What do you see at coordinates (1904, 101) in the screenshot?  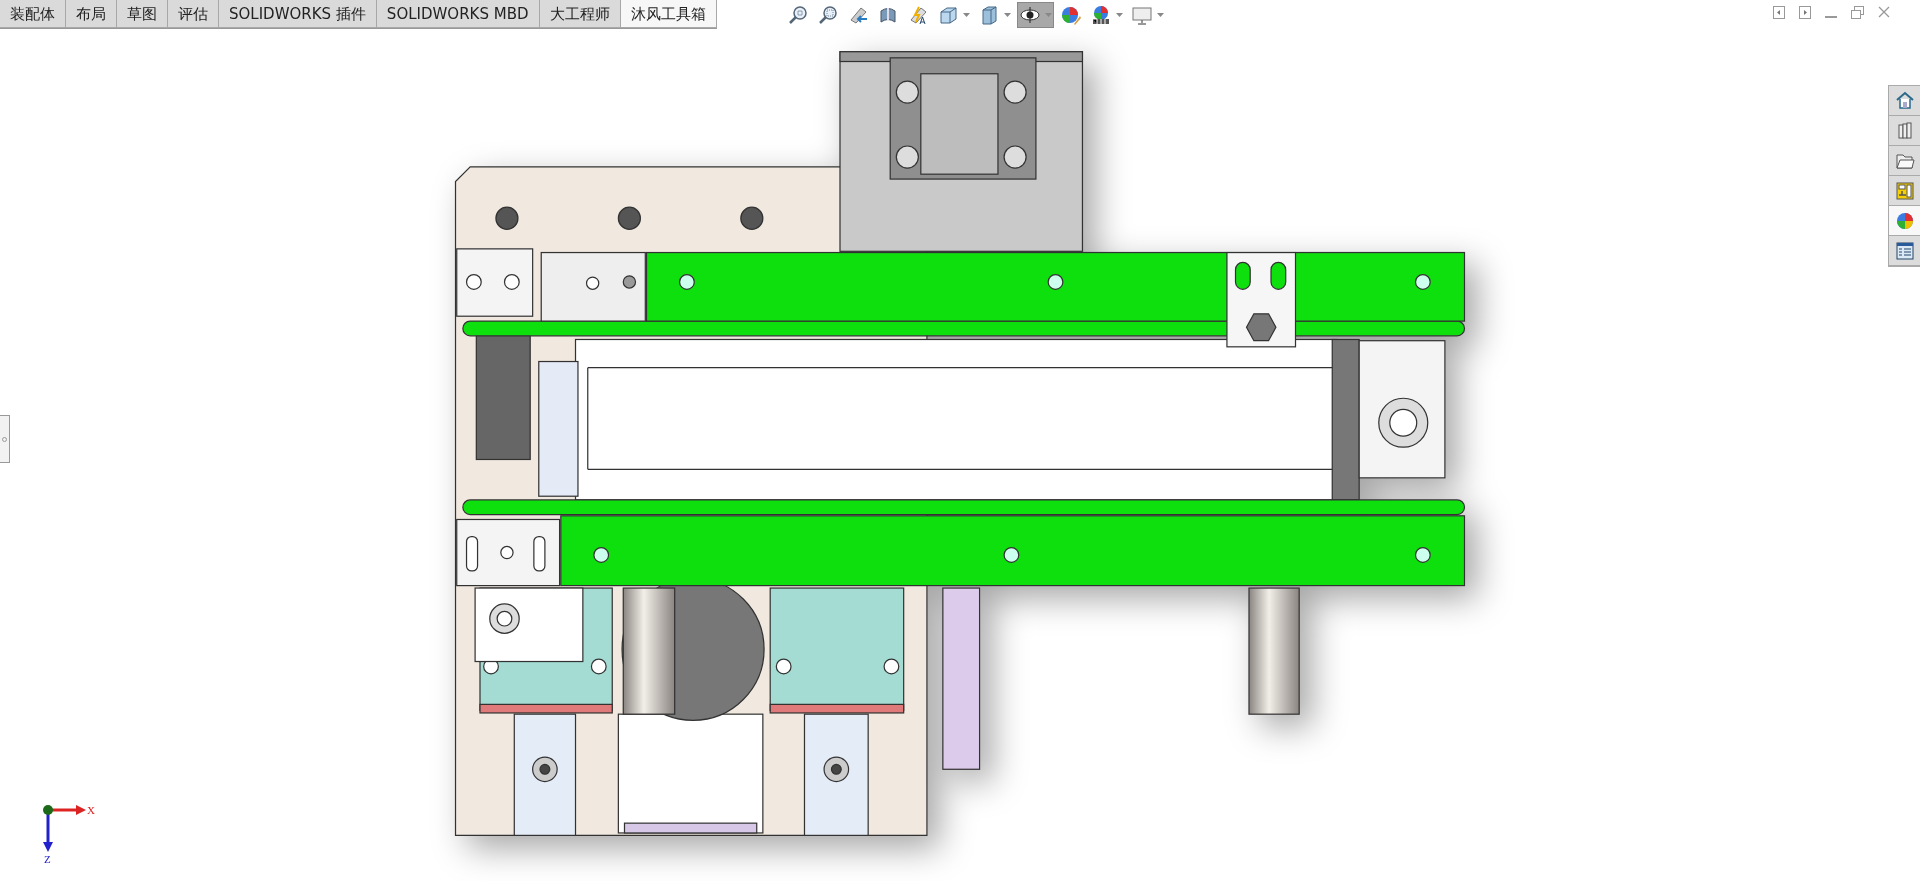 I see `home-tab` at bounding box center [1904, 101].